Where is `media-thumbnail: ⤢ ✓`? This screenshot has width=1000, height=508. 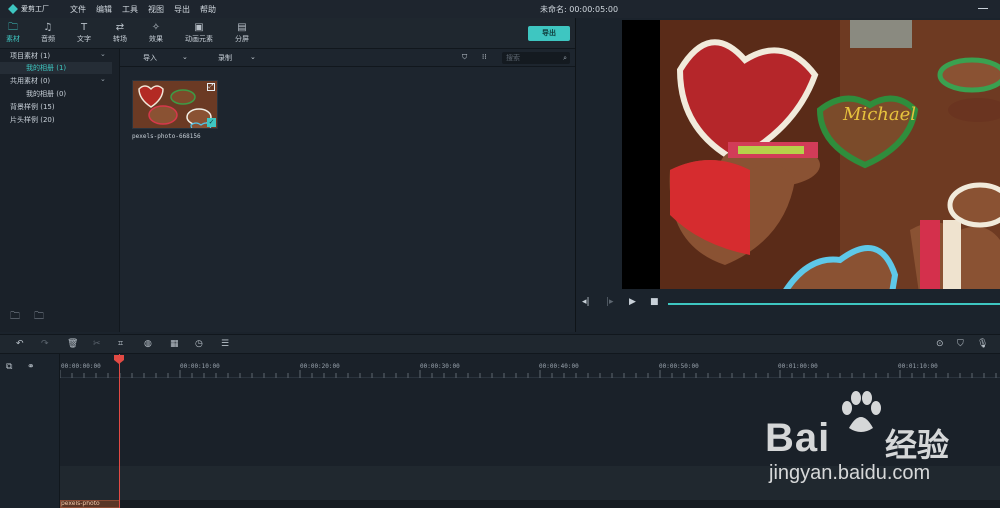 media-thumbnail: ⤢ ✓ is located at coordinates (175, 104).